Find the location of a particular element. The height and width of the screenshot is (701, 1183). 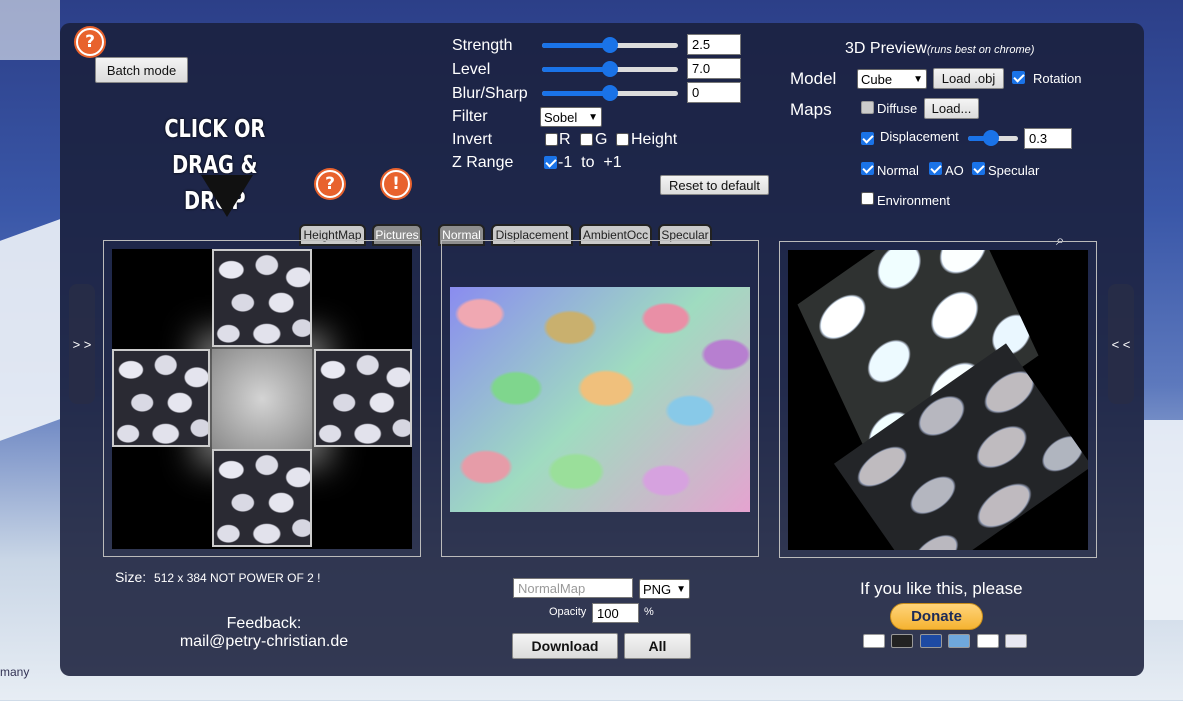

feedback-label: Feedback: is located at coordinates (264, 623).